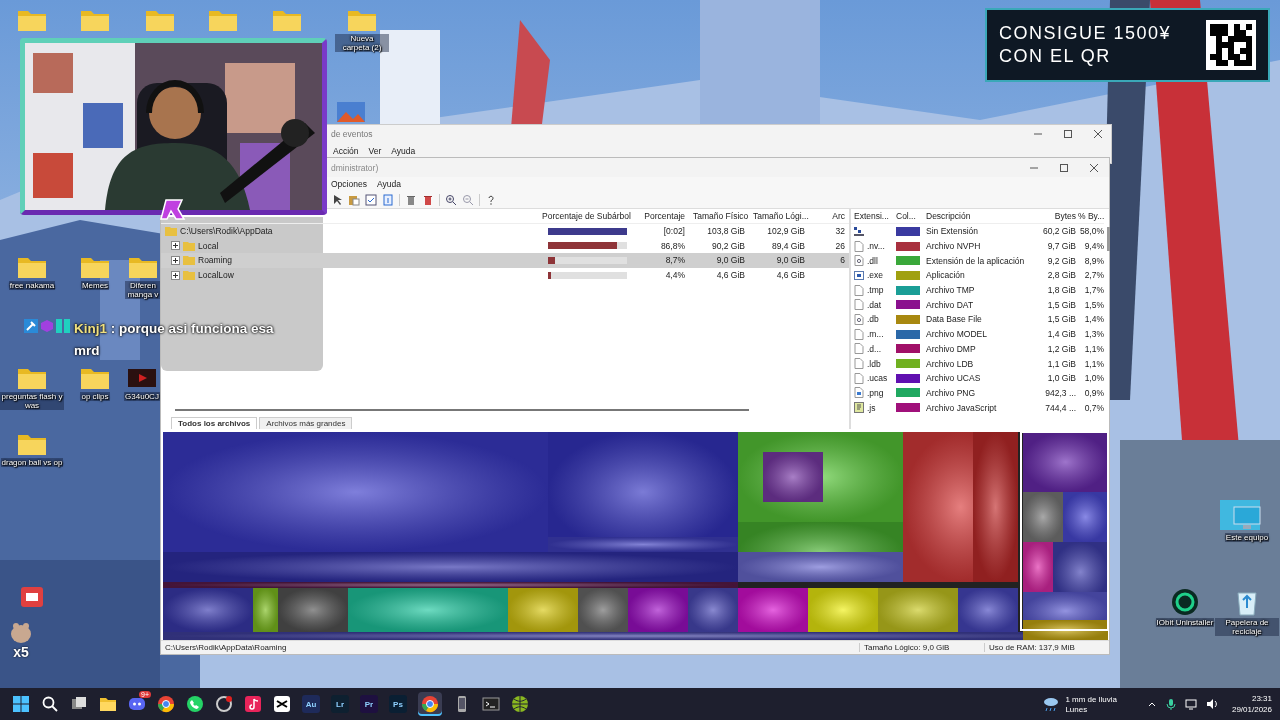 The height and width of the screenshot is (720, 1280). I want to click on scissors-icon, so click(282, 704).